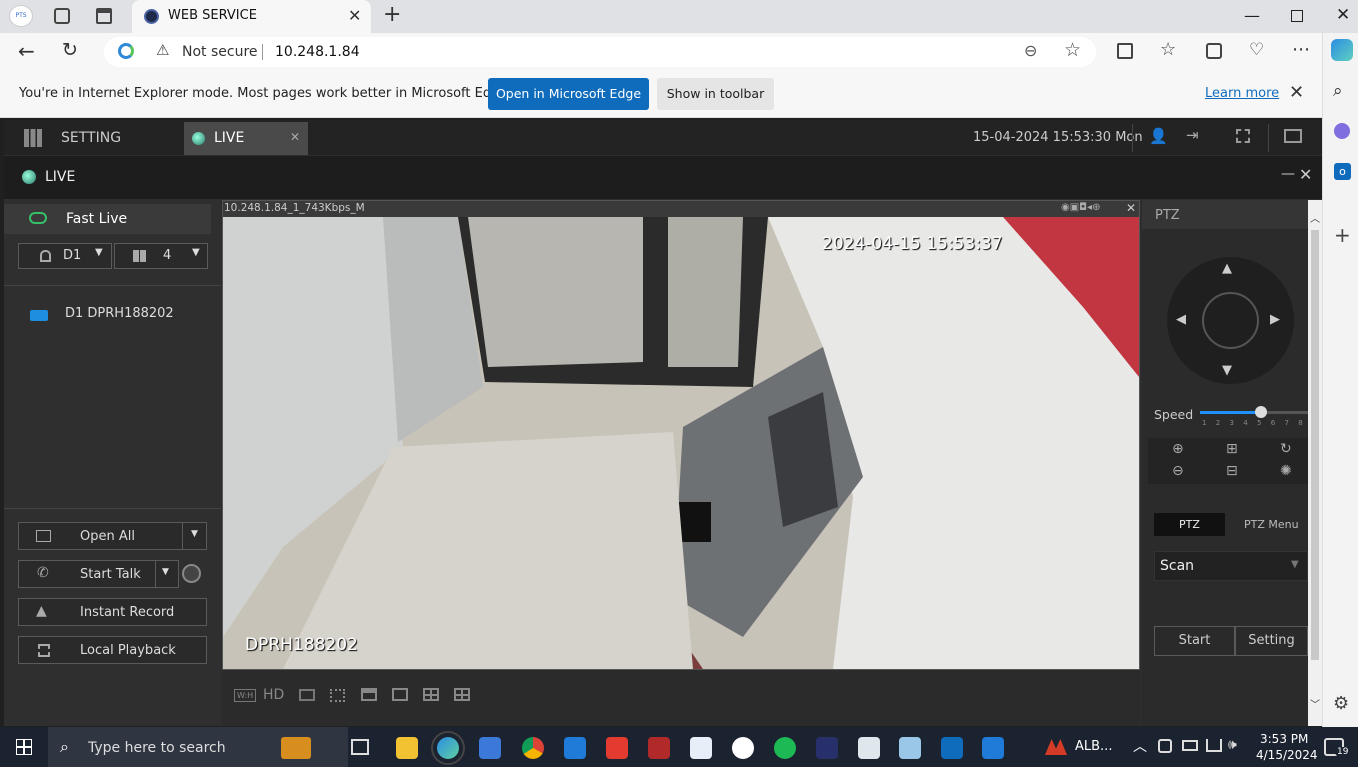  I want to click on sidebar-add-icon: +, so click(1342, 235).